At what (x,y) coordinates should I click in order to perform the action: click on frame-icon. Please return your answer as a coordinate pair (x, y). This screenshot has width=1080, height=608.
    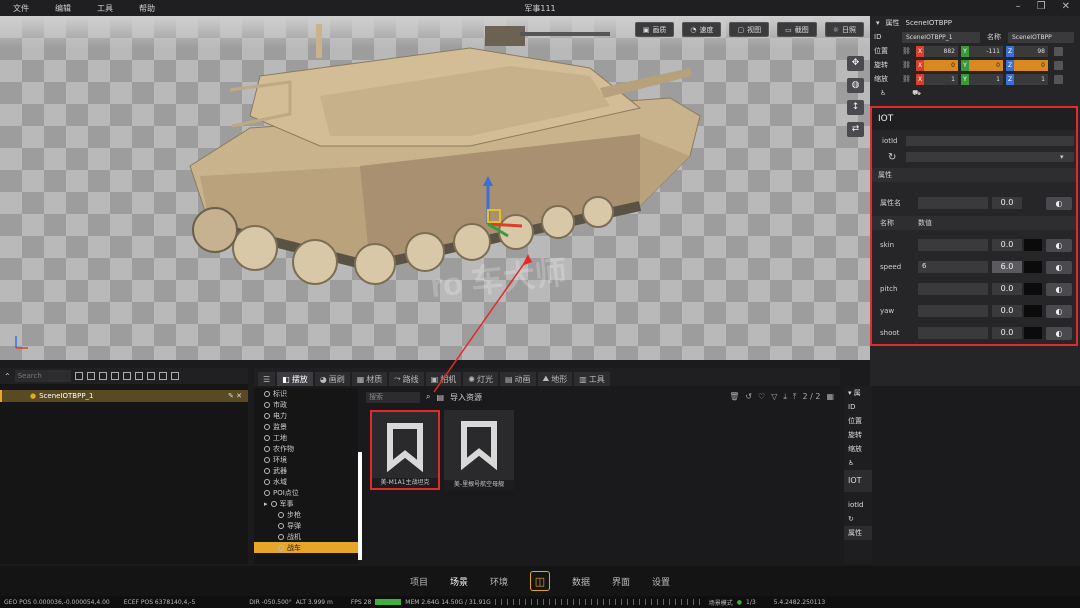
    Looking at the image, I should click on (150, 376).